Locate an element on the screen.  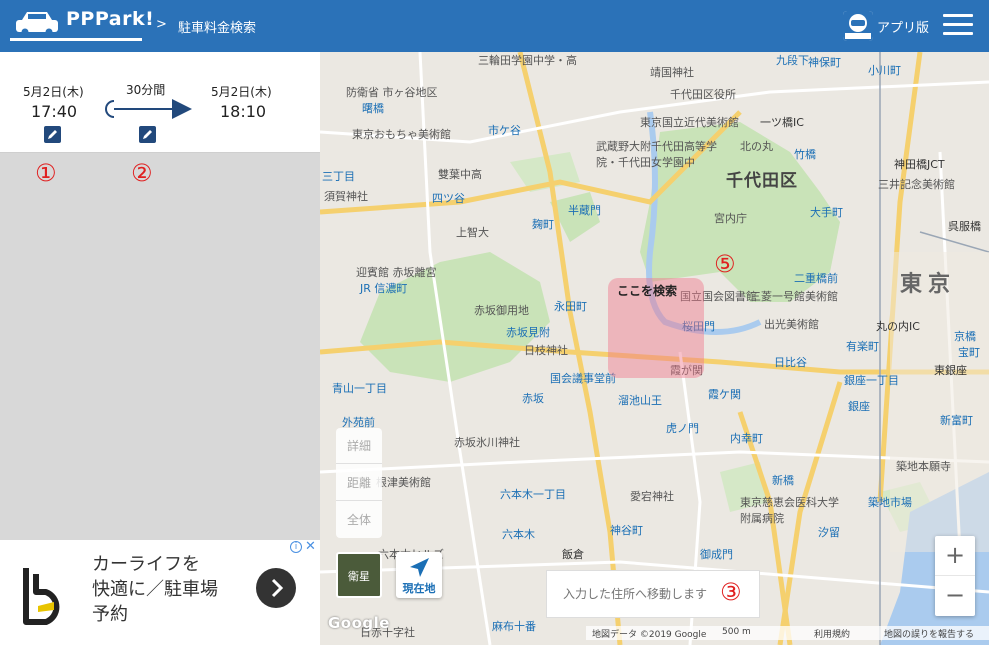
start-time: 17:40 is located at coordinates (54, 111).